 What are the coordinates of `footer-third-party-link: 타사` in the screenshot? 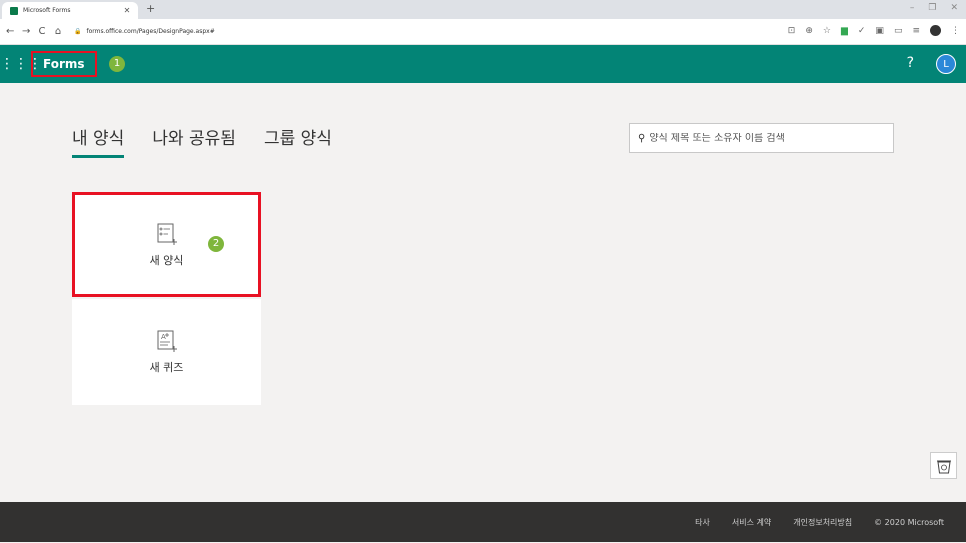 It's located at (702, 522).